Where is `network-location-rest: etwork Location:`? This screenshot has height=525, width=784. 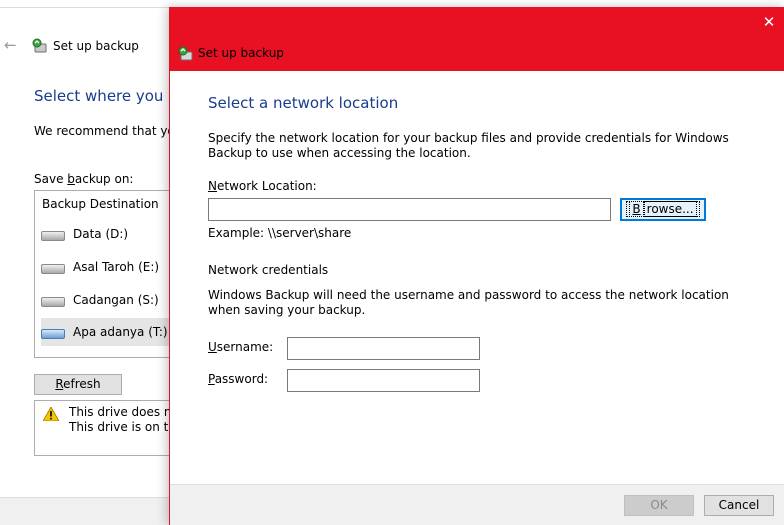 network-location-rest: etwork Location: is located at coordinates (266, 186).